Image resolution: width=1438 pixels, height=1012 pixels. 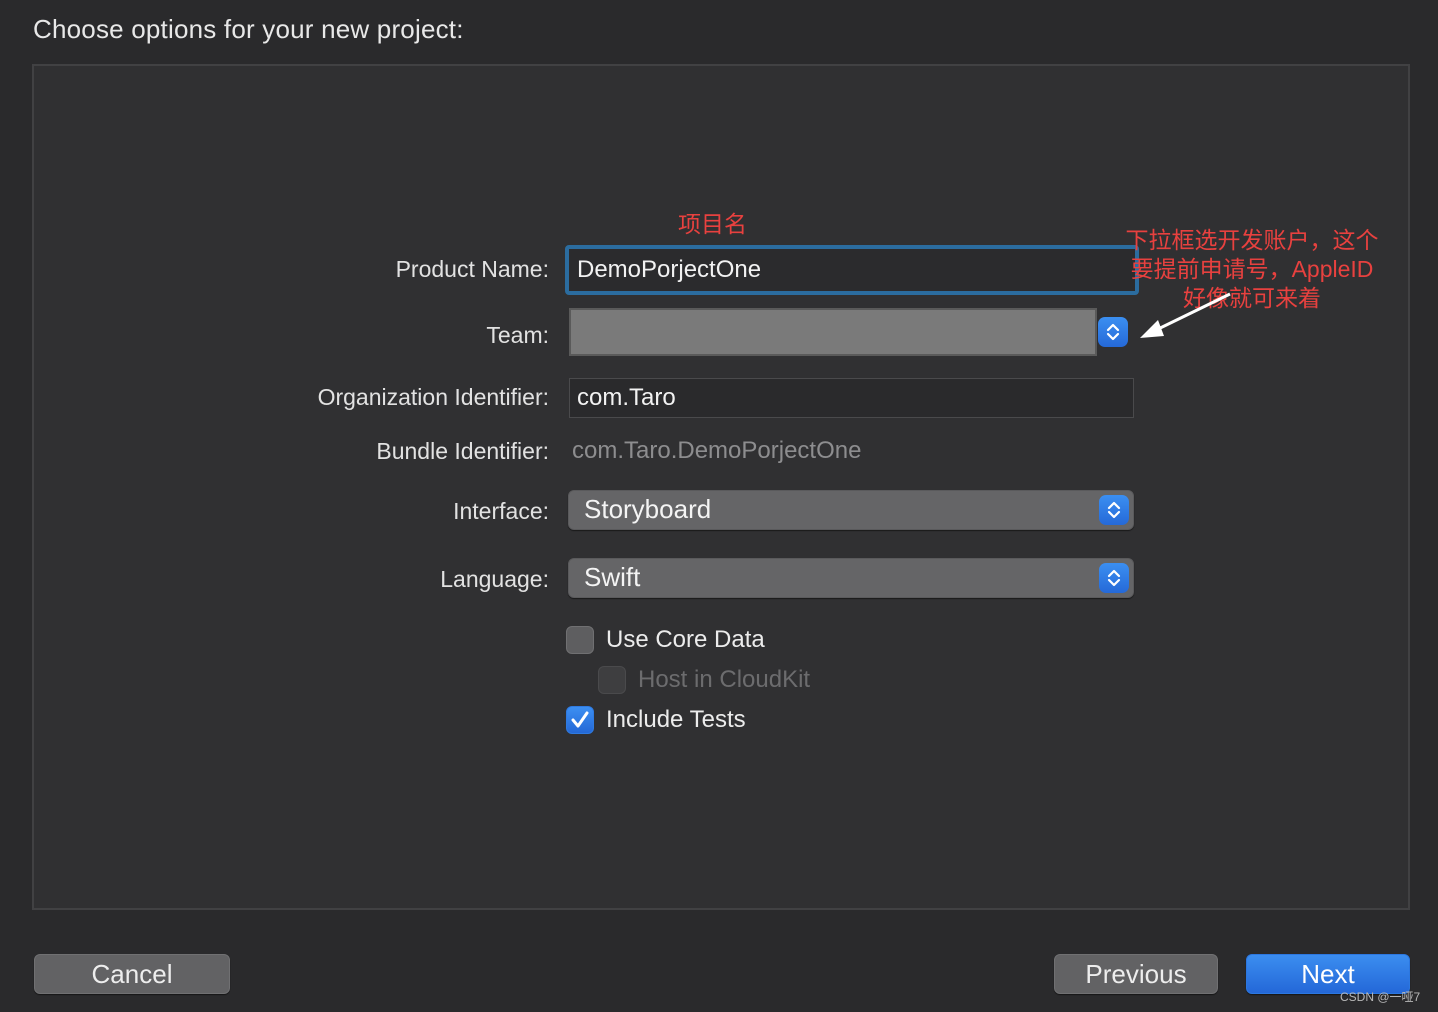 What do you see at coordinates (580, 640) in the screenshot?
I see `use-core-data-checkbox` at bounding box center [580, 640].